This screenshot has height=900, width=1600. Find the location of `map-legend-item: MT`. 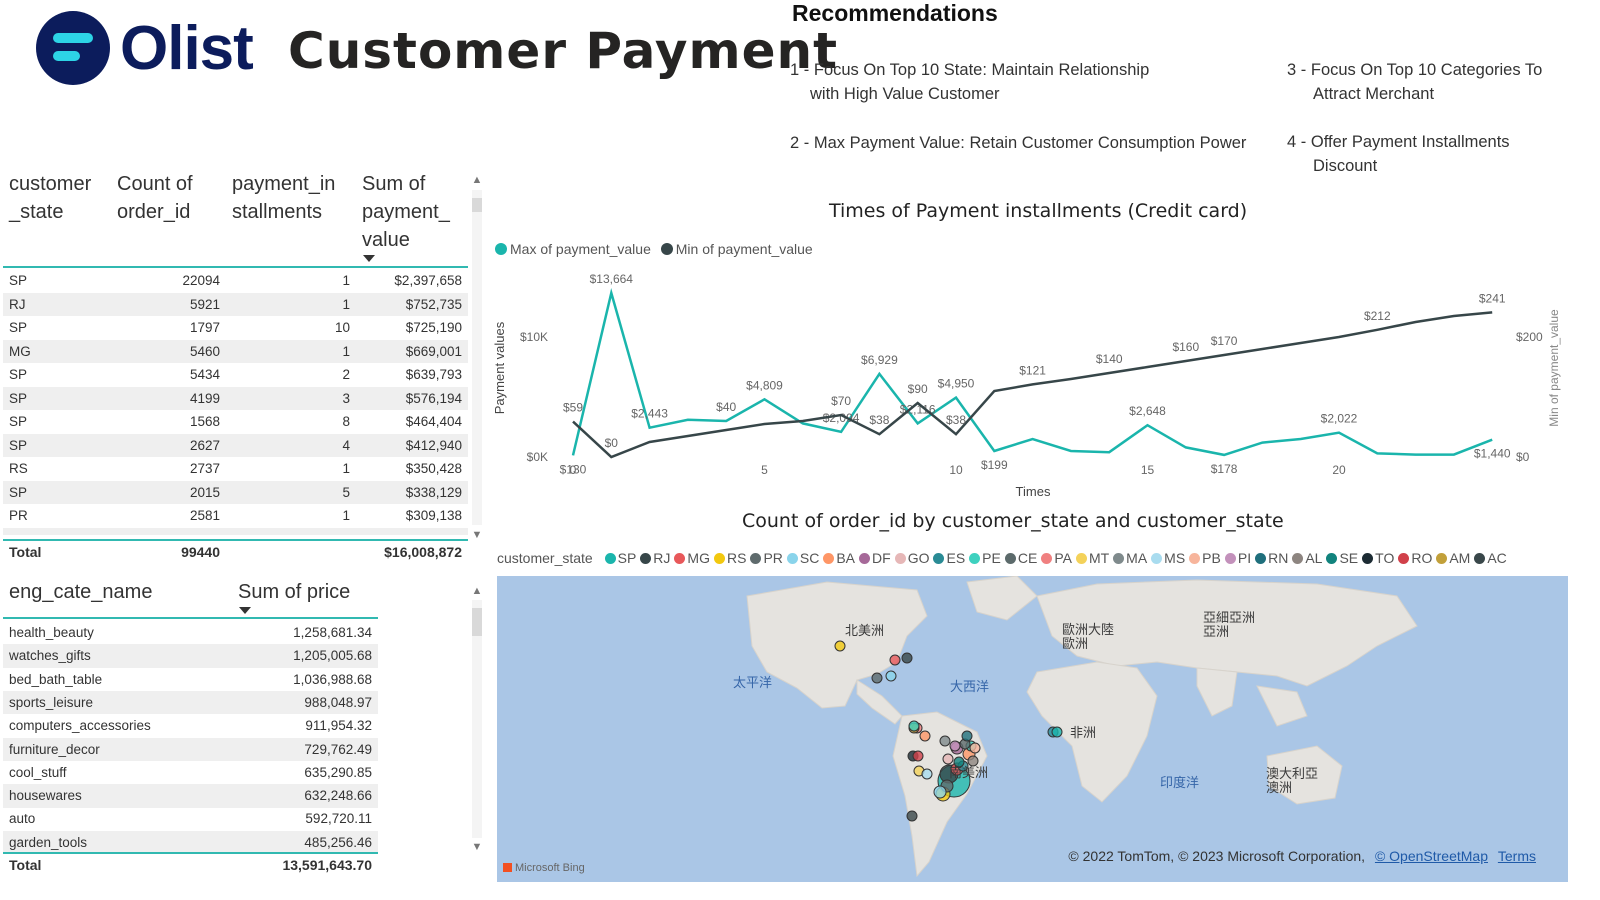

map-legend-item: MT is located at coordinates (1092, 558).